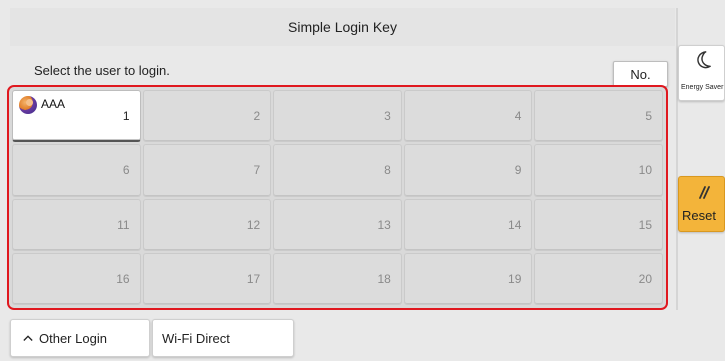  Describe the element at coordinates (28, 105) in the screenshot. I see `user-avatar-icon` at that location.